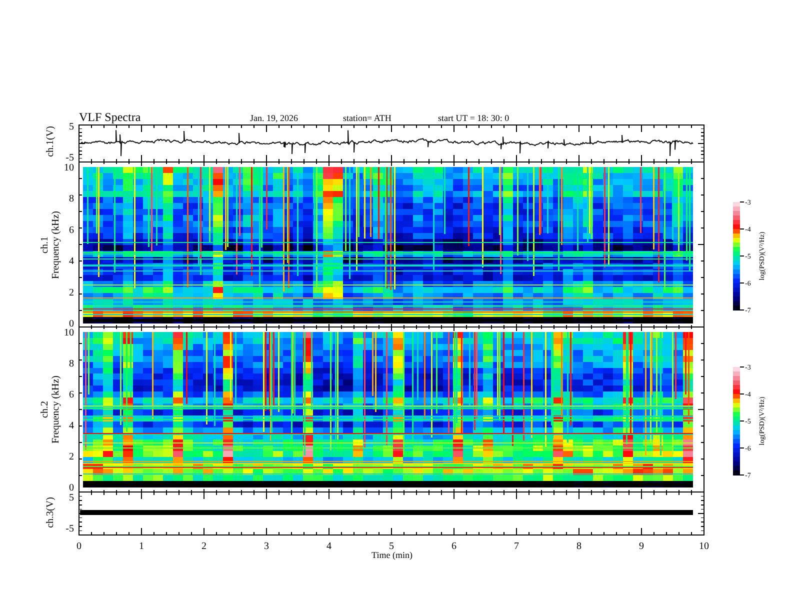 This screenshot has height=612, width=792. Describe the element at coordinates (45, 245) in the screenshot. I see `y-axis-label: ch.1` at that location.